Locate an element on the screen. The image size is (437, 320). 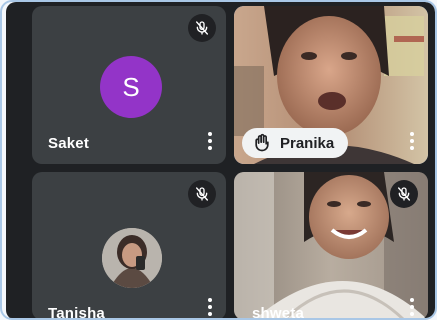
raised-hand-badge: Pranika is located at coordinates (295, 143).